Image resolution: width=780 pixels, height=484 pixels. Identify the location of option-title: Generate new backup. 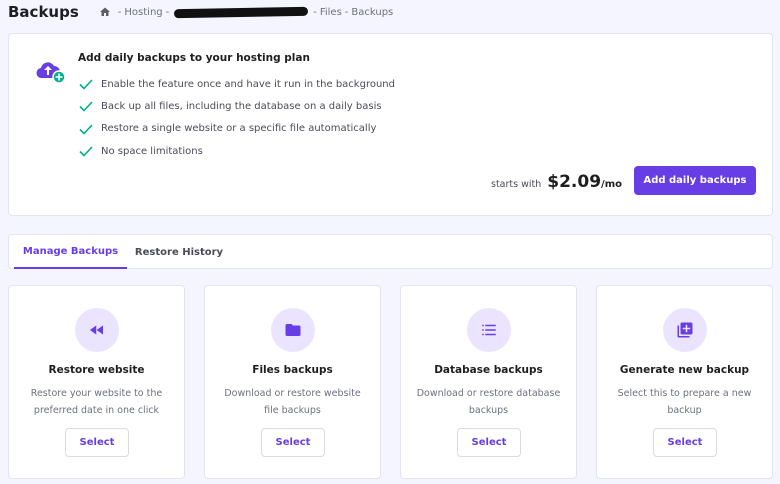
(684, 370).